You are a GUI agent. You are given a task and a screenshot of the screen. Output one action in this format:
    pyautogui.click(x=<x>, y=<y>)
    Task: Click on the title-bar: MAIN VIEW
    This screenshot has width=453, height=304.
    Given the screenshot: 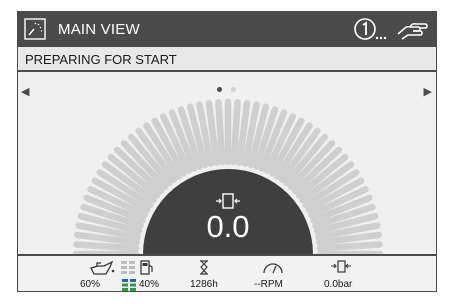 What is the action you would take?
    pyautogui.click(x=227, y=29)
    